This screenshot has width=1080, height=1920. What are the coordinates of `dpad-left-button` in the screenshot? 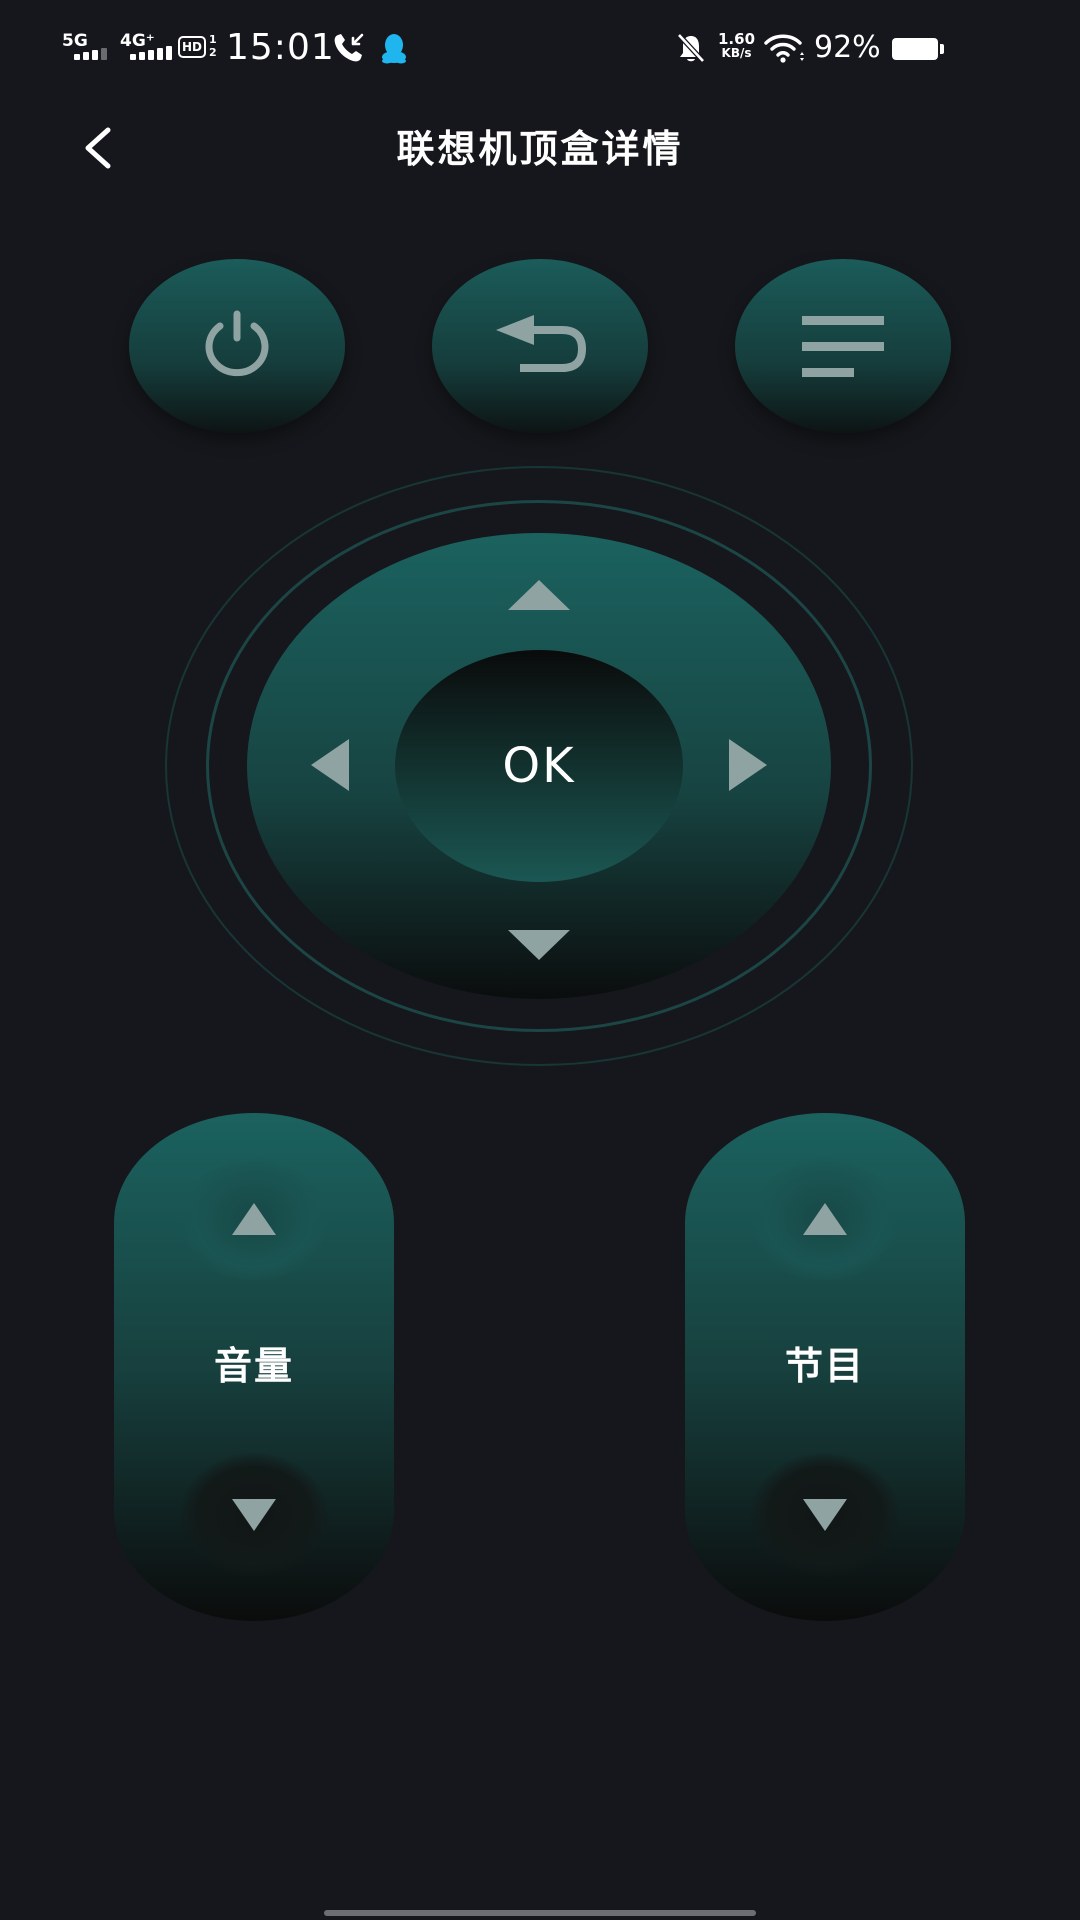 It's located at (330, 765).